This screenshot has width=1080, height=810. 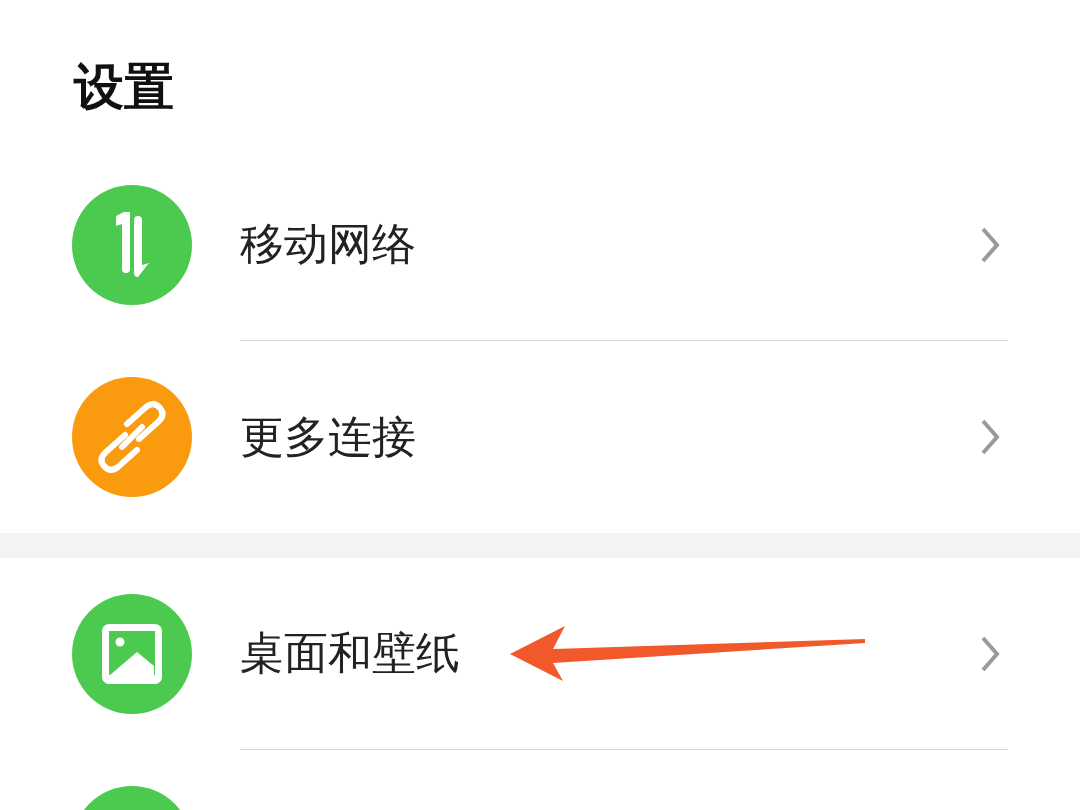 What do you see at coordinates (350, 653) in the screenshot?
I see `item-label: 桌面和壁纸` at bounding box center [350, 653].